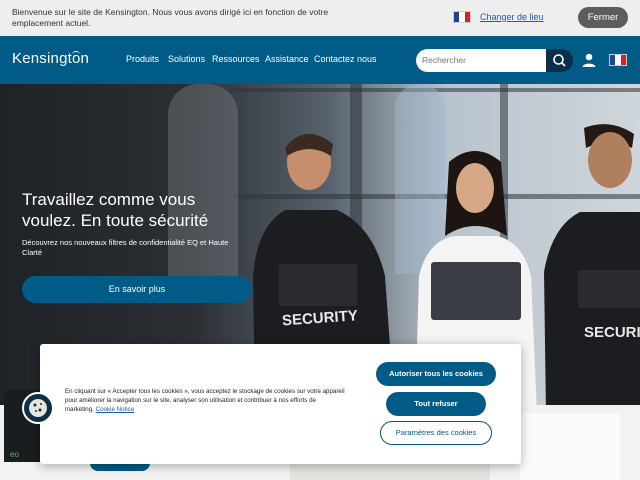 The height and width of the screenshot is (480, 640). I want to click on close-locale-button: Fermer, so click(603, 17).